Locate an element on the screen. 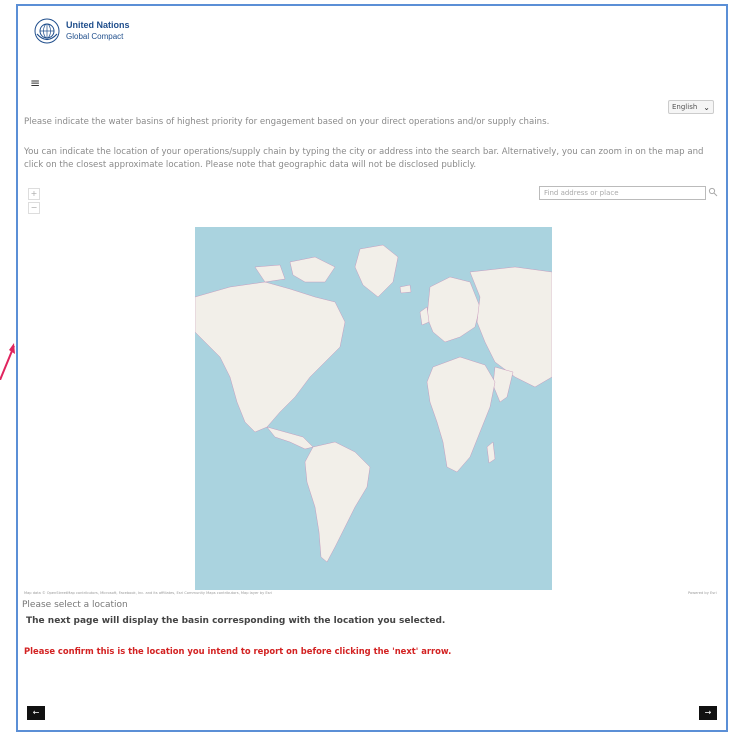 The height and width of the screenshot is (738, 732). un-global-compact-logo: United Nations Global Compact is located at coordinates (82, 31).